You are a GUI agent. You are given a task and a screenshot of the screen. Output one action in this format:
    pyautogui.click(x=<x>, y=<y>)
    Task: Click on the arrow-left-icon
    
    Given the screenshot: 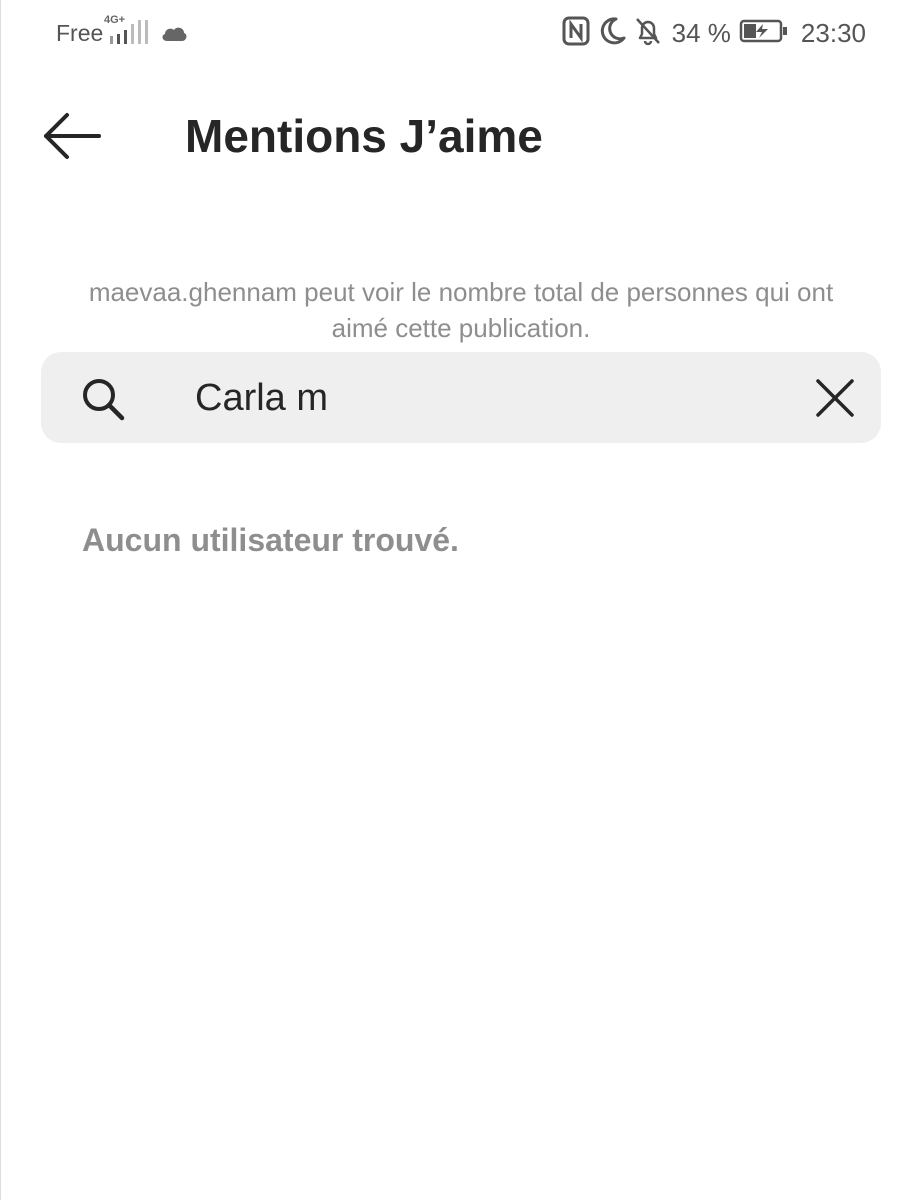 What is the action you would take?
    pyautogui.click(x=72, y=136)
    